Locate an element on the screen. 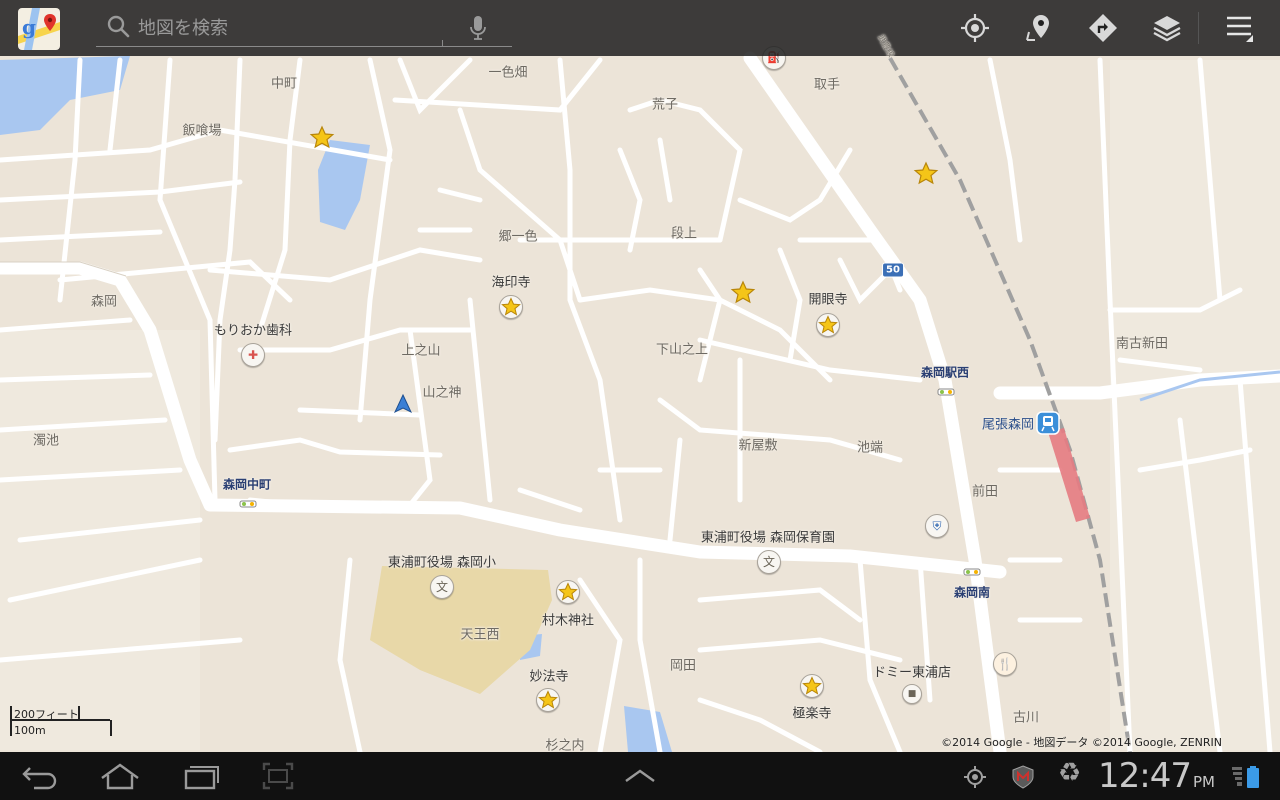 This screenshot has height=800, width=1280. toolbar-divider is located at coordinates (1198, 28).